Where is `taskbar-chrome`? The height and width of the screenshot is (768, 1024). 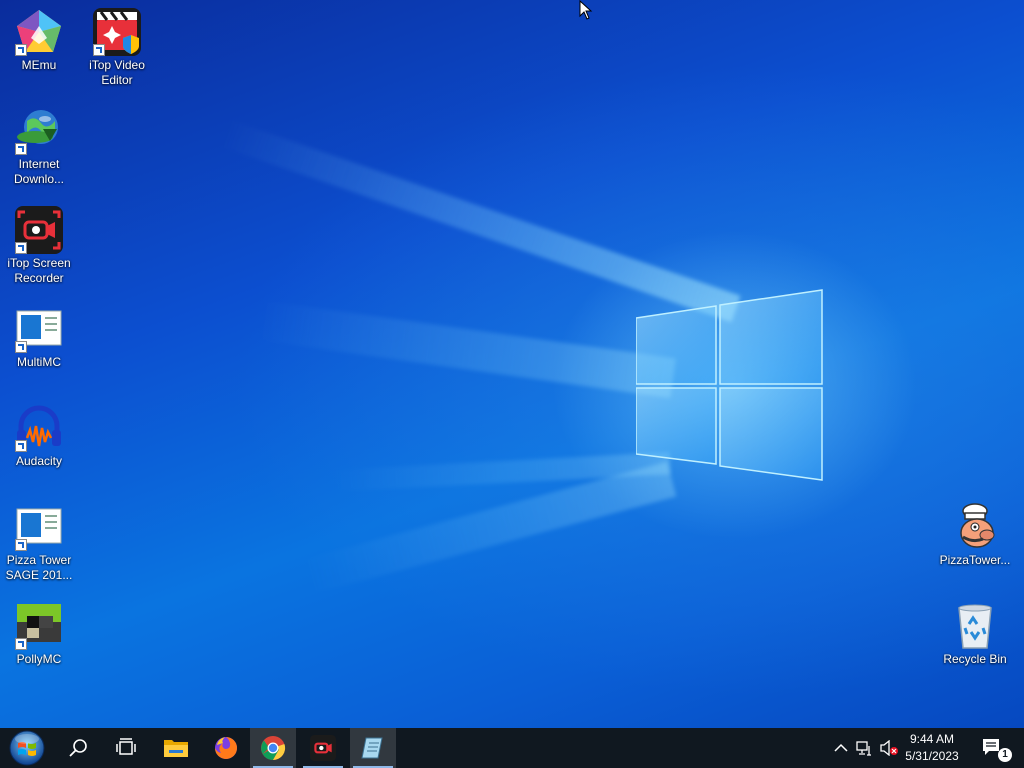 taskbar-chrome is located at coordinates (273, 748).